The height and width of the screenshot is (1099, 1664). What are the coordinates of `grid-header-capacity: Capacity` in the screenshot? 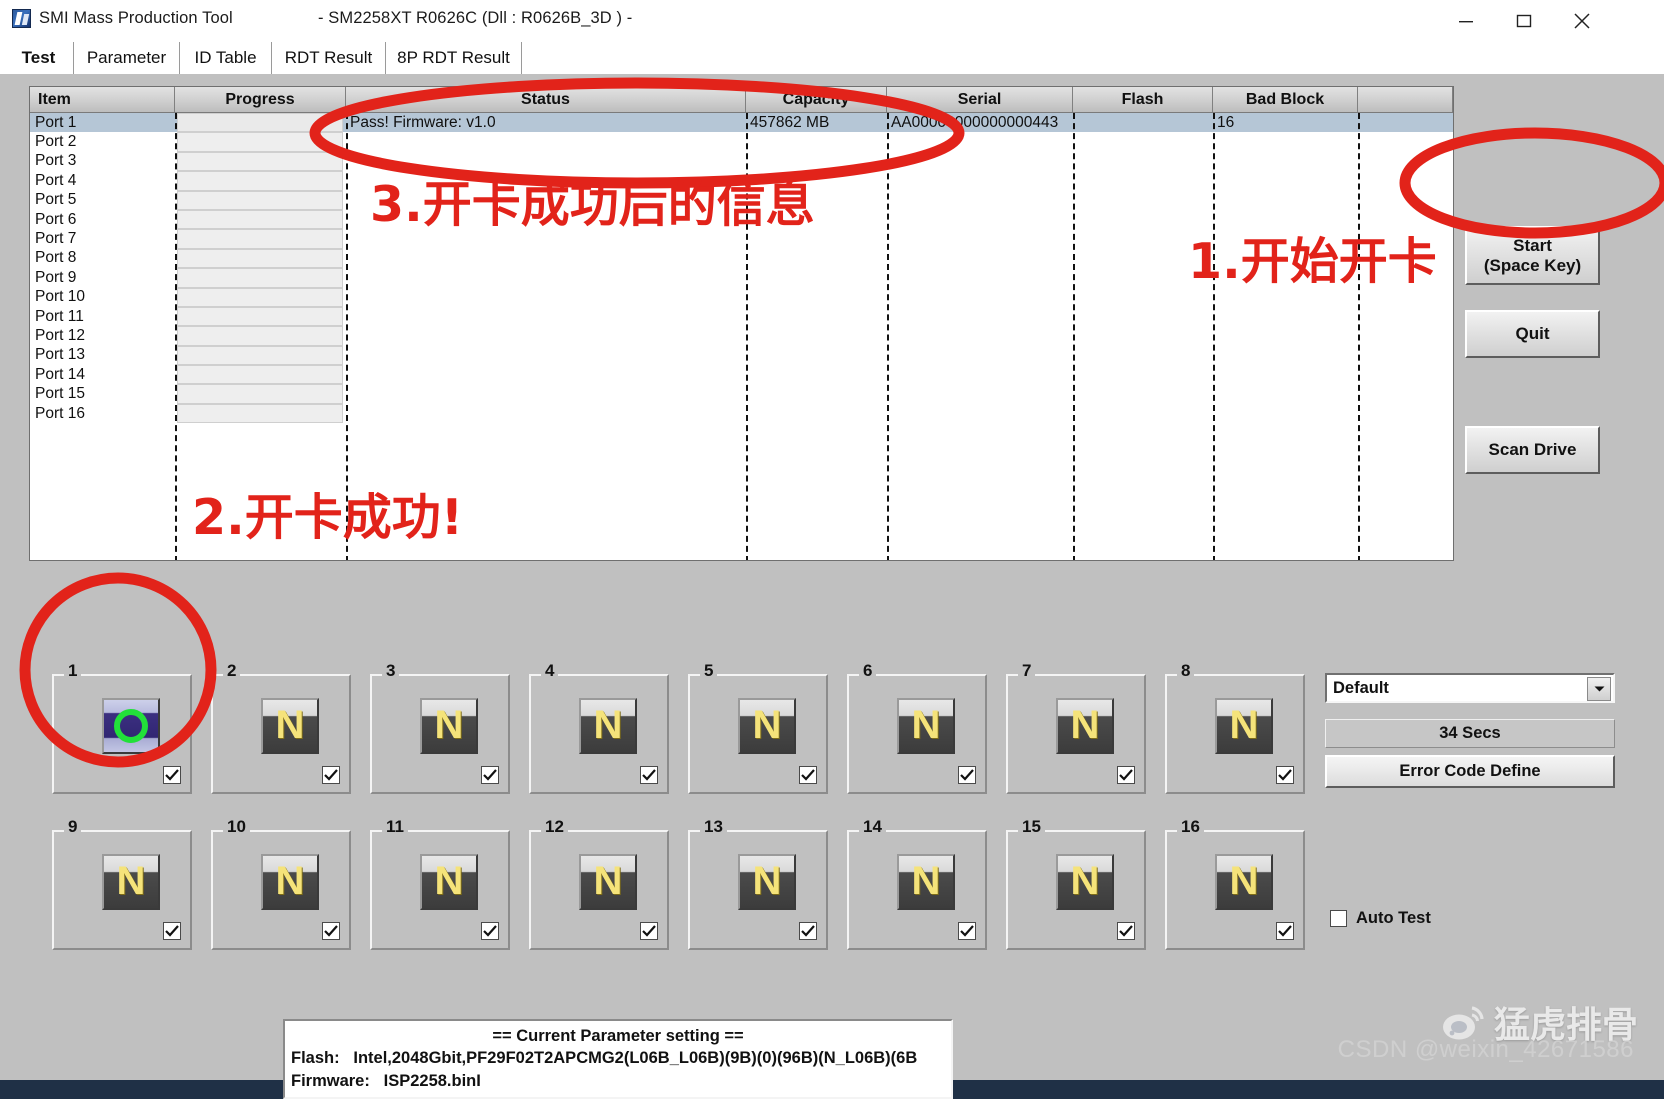 It's located at (816, 99).